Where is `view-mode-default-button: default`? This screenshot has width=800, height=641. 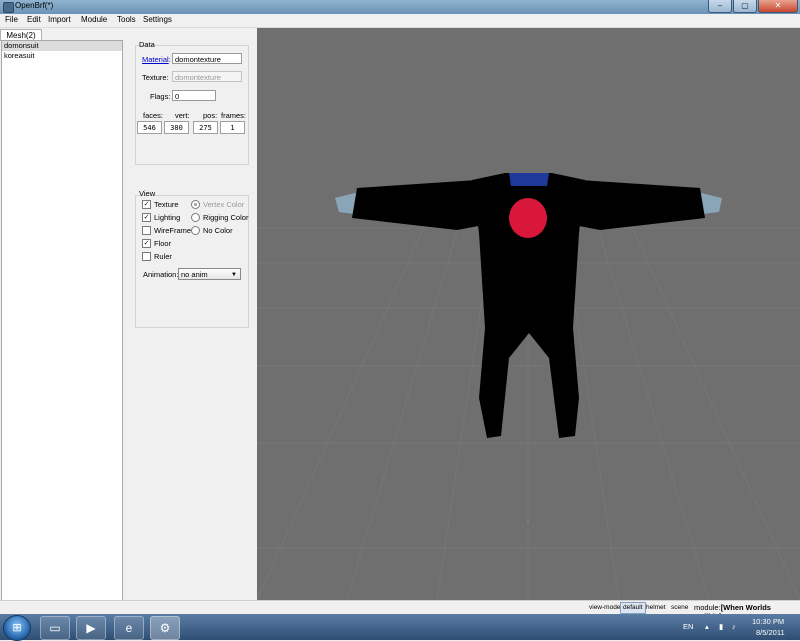
view-mode-default-button: default is located at coordinates (633, 608).